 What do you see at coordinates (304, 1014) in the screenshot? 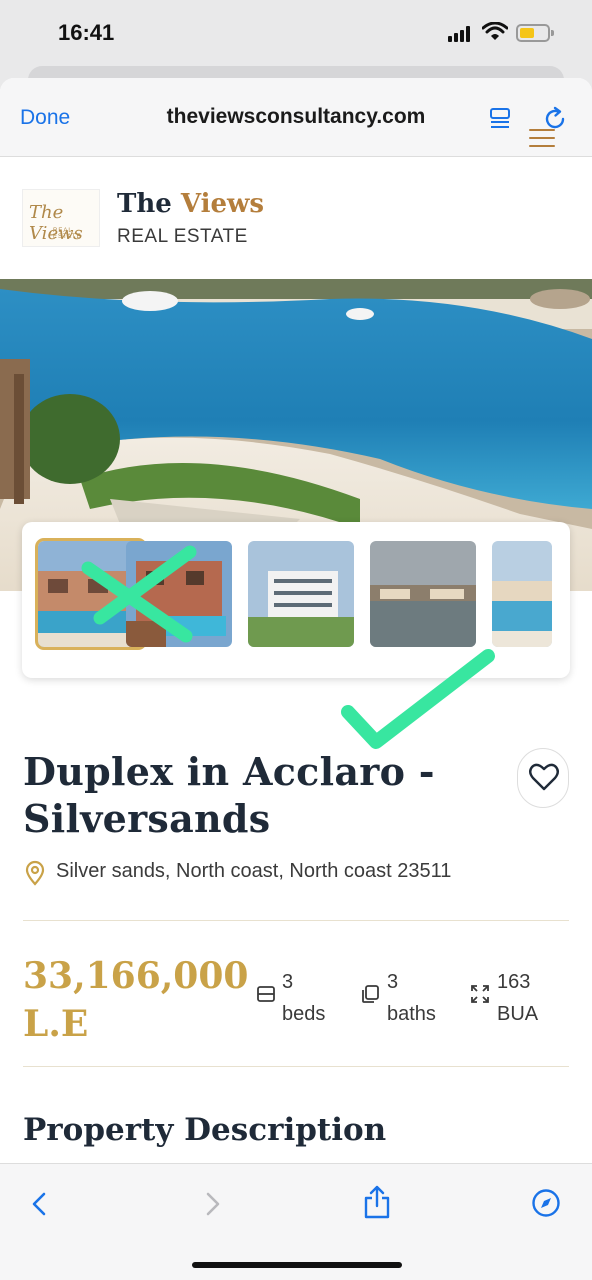
I see `beds-label: beds` at bounding box center [304, 1014].